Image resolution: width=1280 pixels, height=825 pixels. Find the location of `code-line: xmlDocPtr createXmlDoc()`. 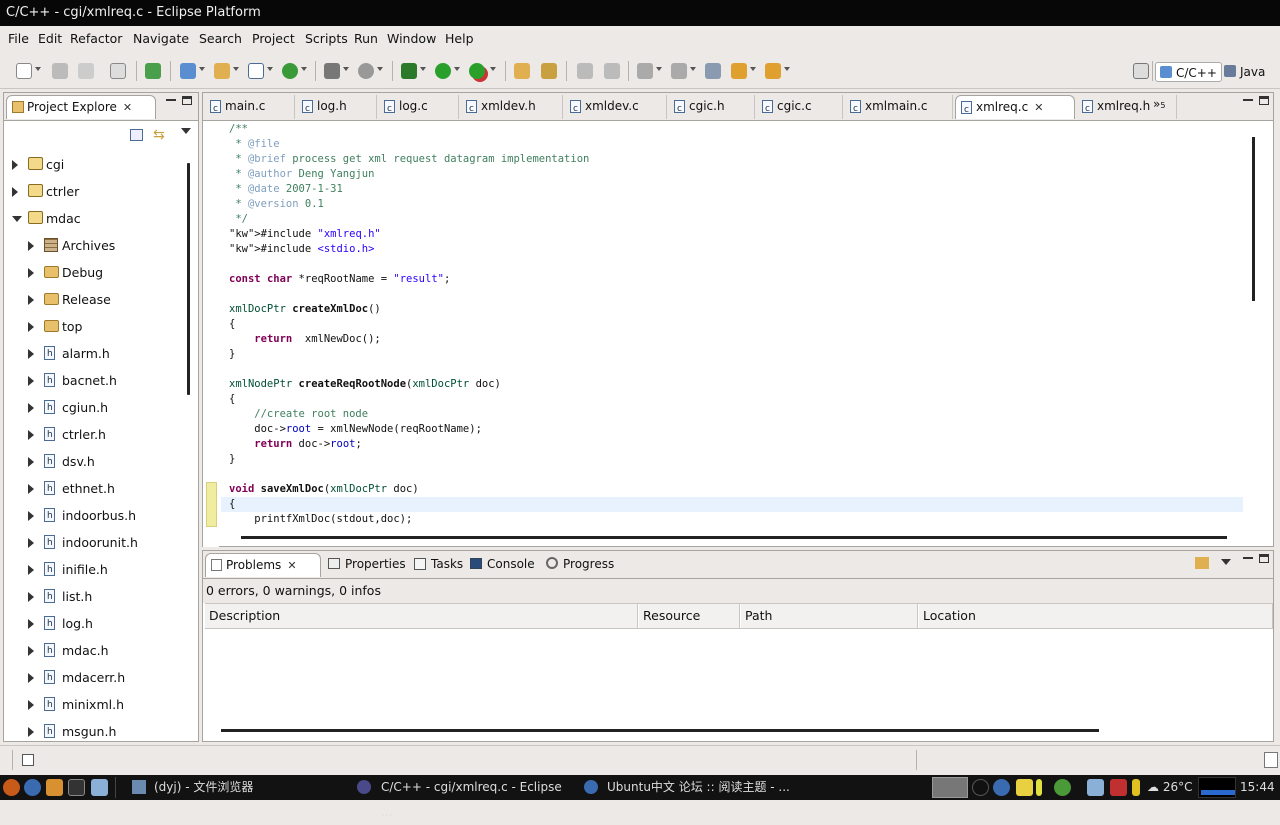

code-line: xmlDocPtr createXmlDoc() is located at coordinates (305, 309).